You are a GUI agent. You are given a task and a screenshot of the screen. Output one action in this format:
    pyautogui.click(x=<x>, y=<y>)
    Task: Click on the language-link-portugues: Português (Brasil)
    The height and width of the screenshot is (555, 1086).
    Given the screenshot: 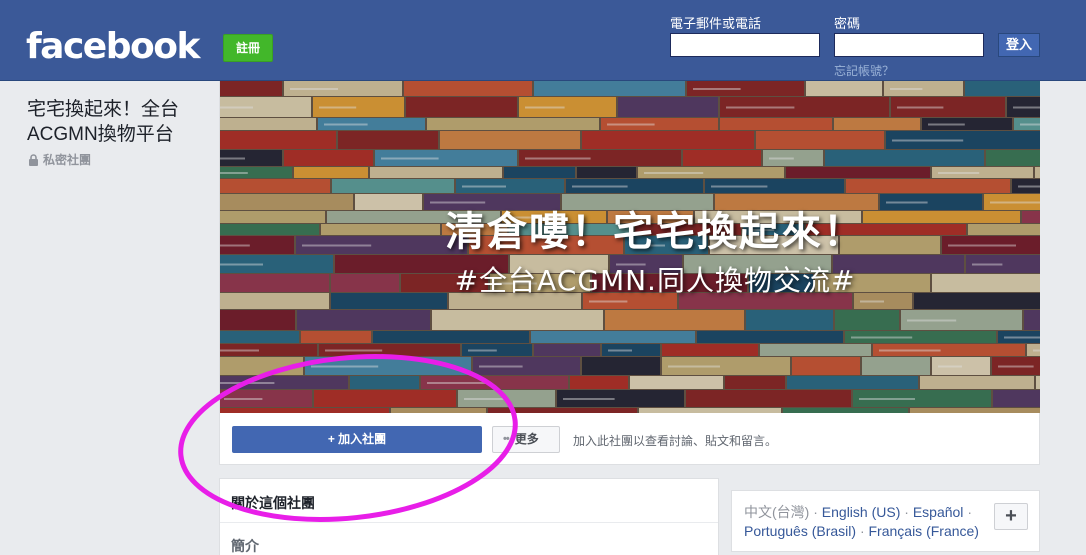 What is the action you would take?
    pyautogui.click(x=800, y=531)
    